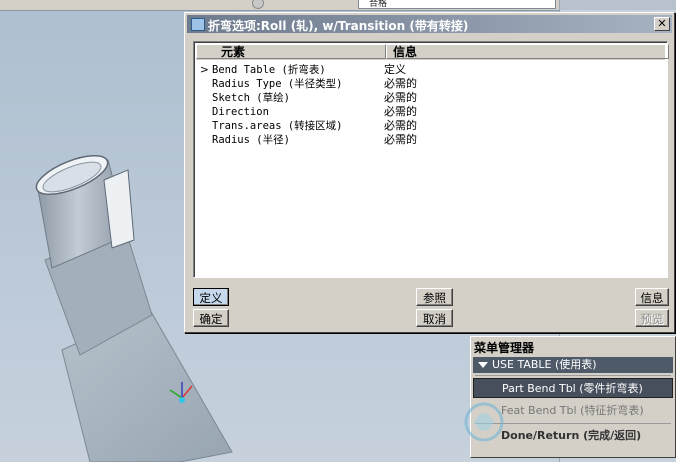  I want to click on column-header-info: 信息, so click(527, 51).